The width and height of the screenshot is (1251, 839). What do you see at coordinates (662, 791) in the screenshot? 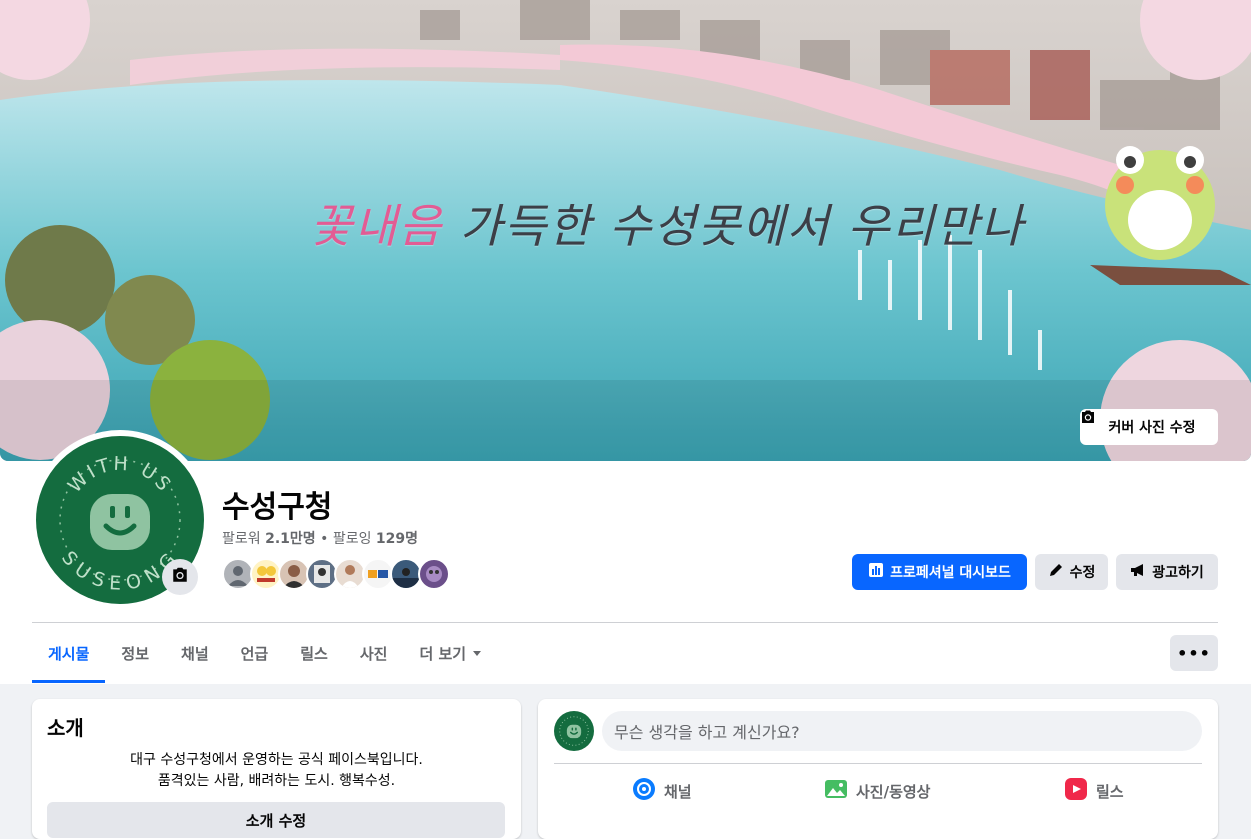
I see `channel-button: 채널` at bounding box center [662, 791].